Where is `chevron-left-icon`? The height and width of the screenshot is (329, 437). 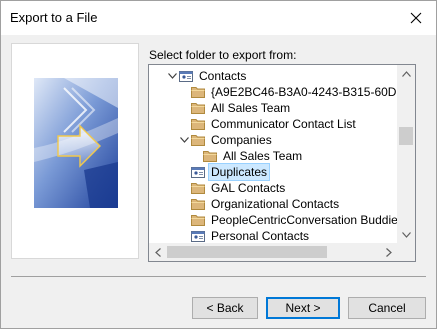 chevron-left-icon is located at coordinates (157, 252).